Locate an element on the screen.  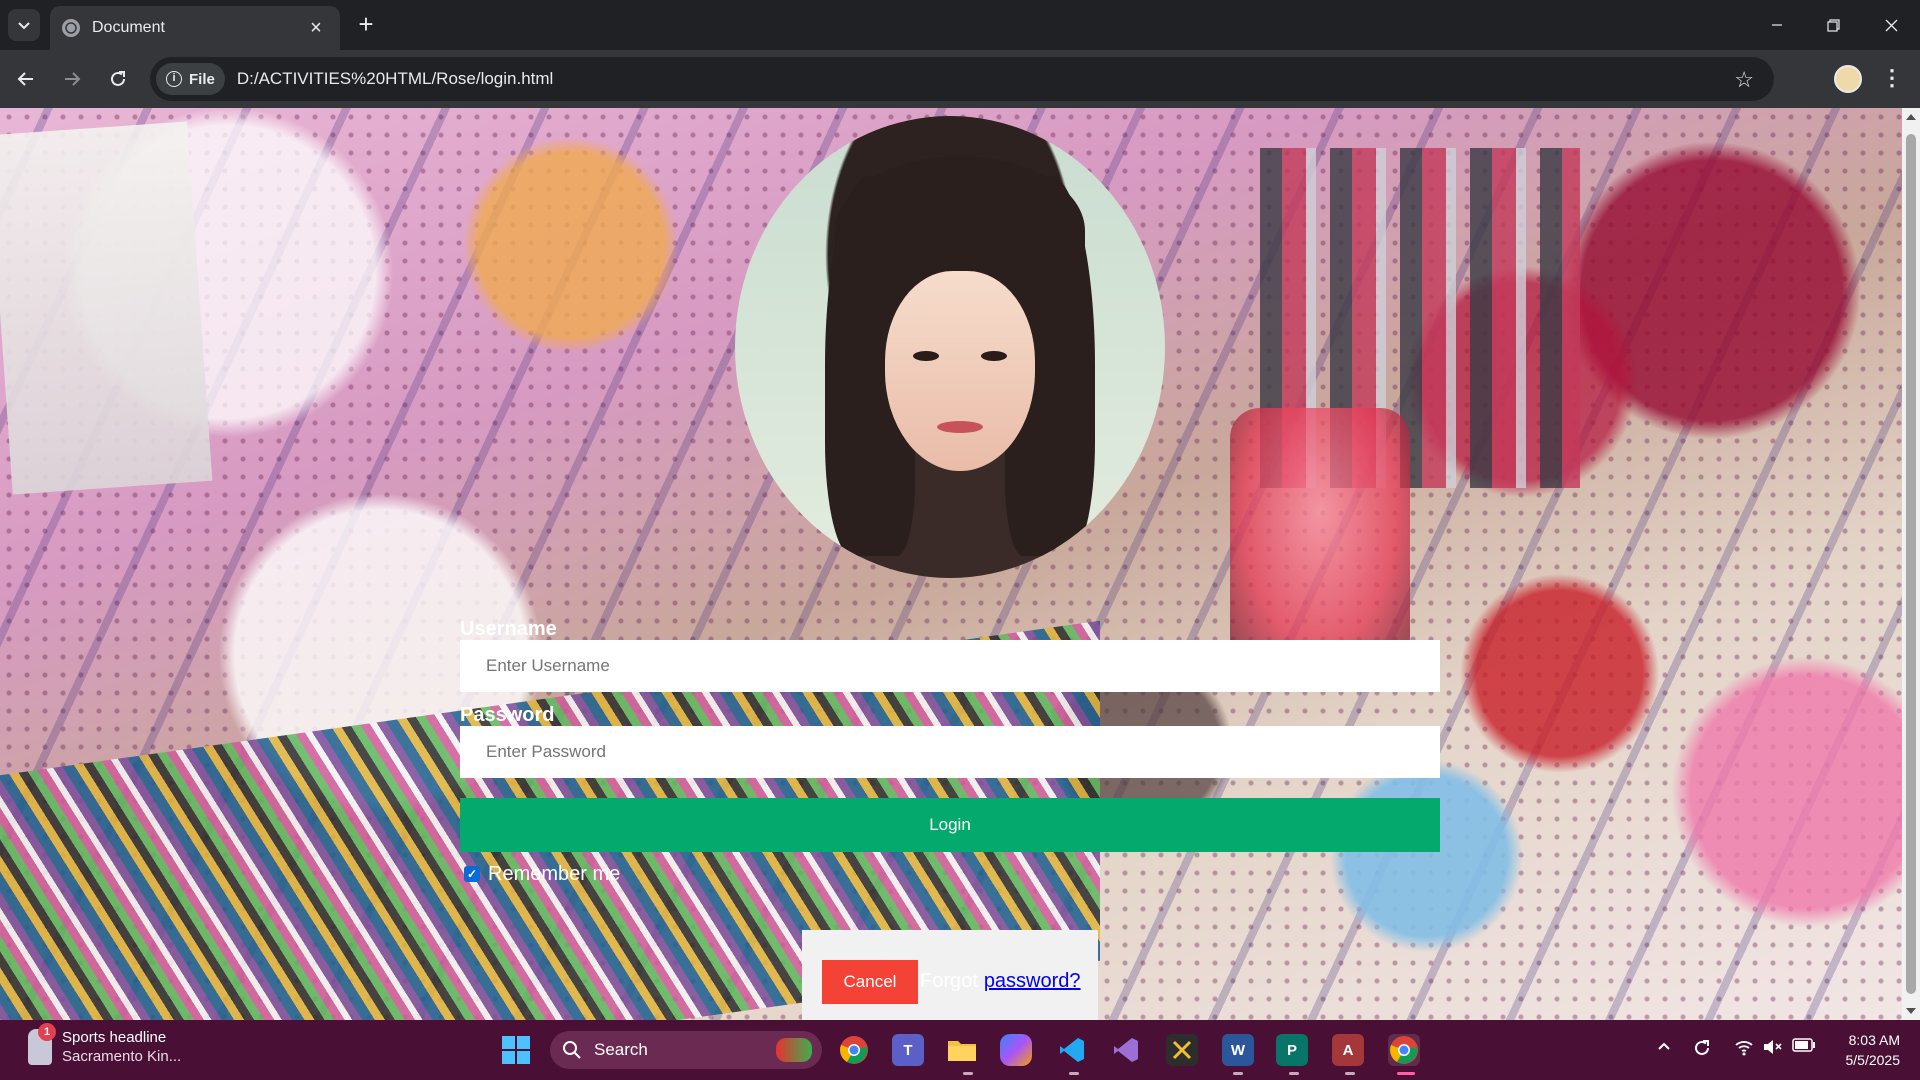
reload-icon is located at coordinates (118, 78).